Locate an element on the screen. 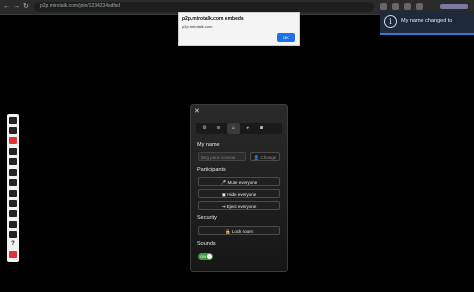  hide-everyone-button: ▣ Hide everyone is located at coordinates (239, 193).